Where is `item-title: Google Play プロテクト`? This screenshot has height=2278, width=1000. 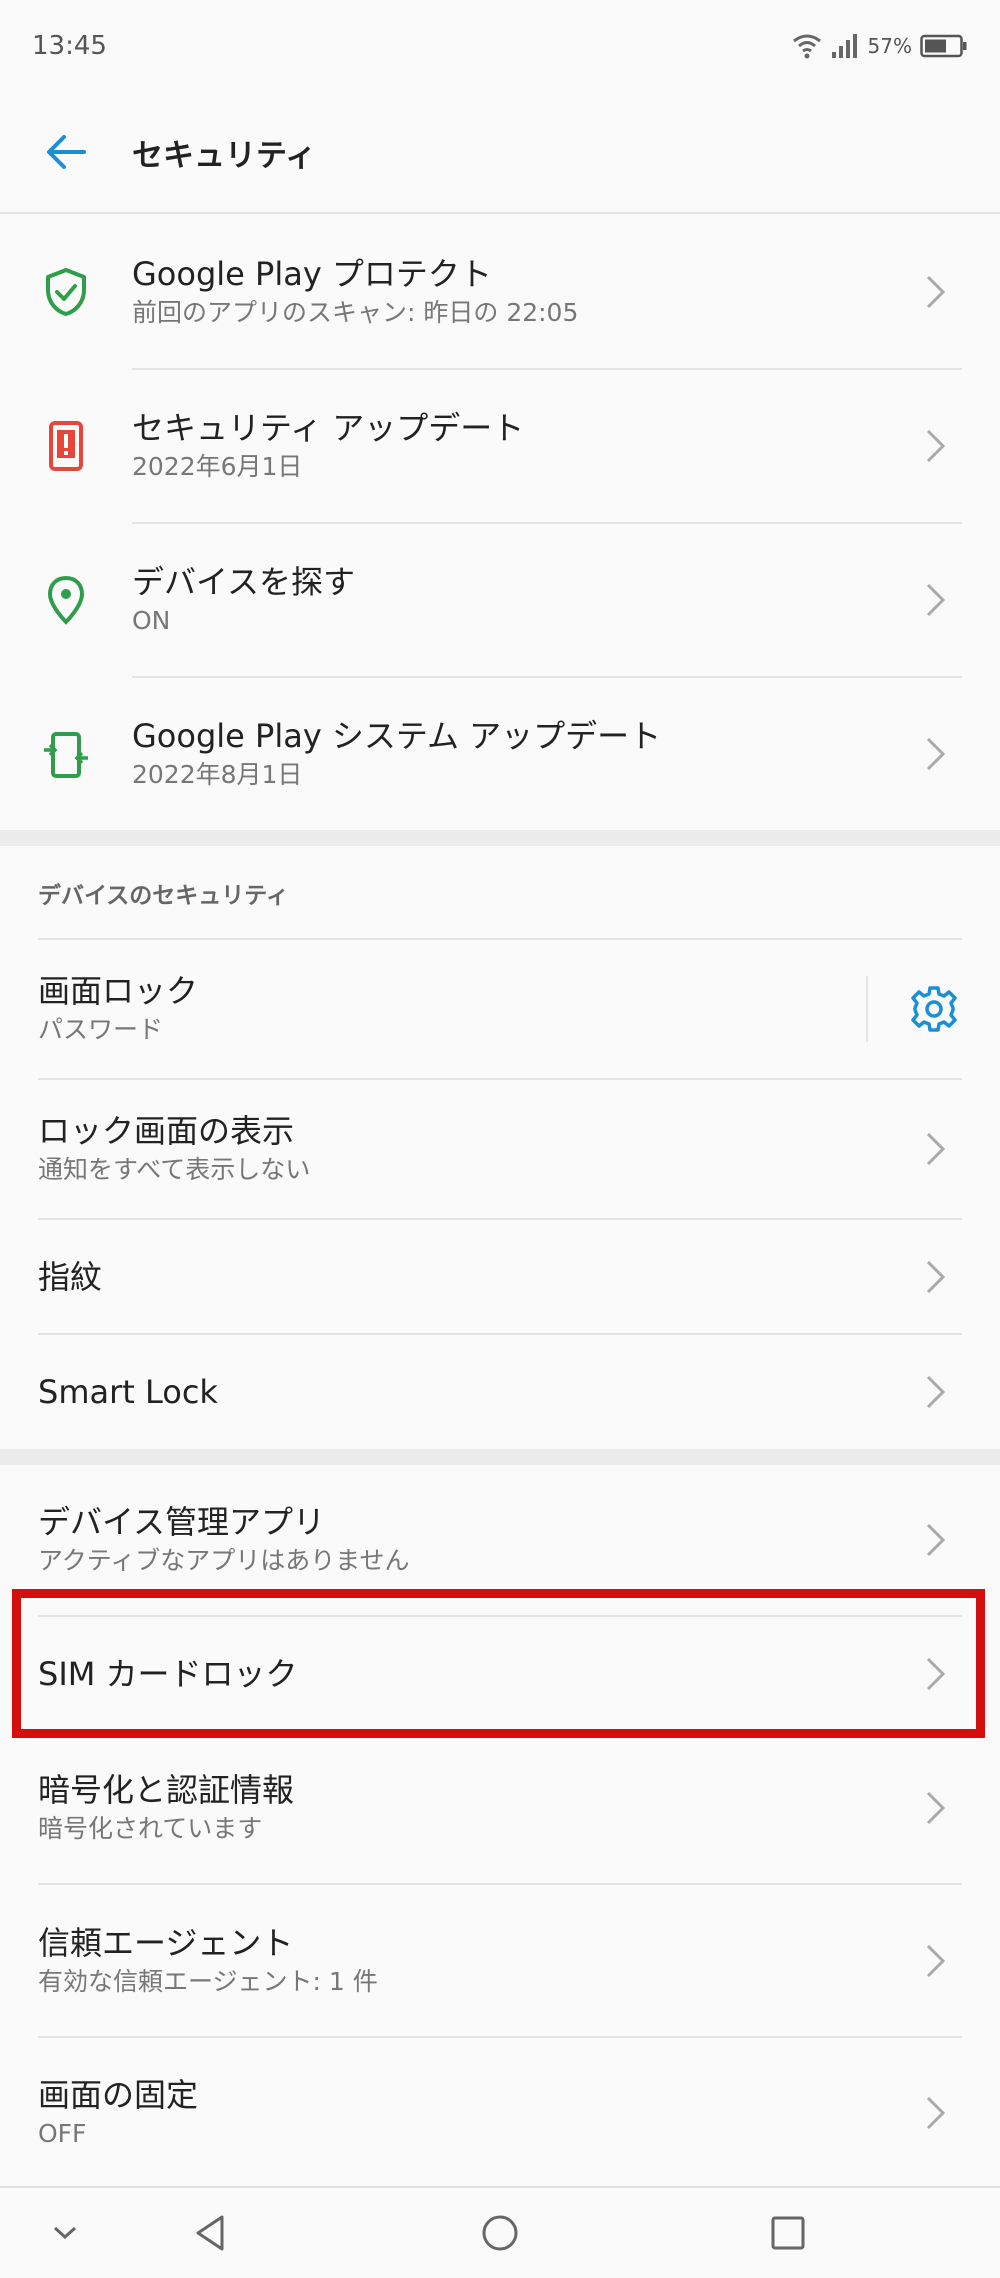
item-title: Google Play プロテクト is located at coordinates (312, 274).